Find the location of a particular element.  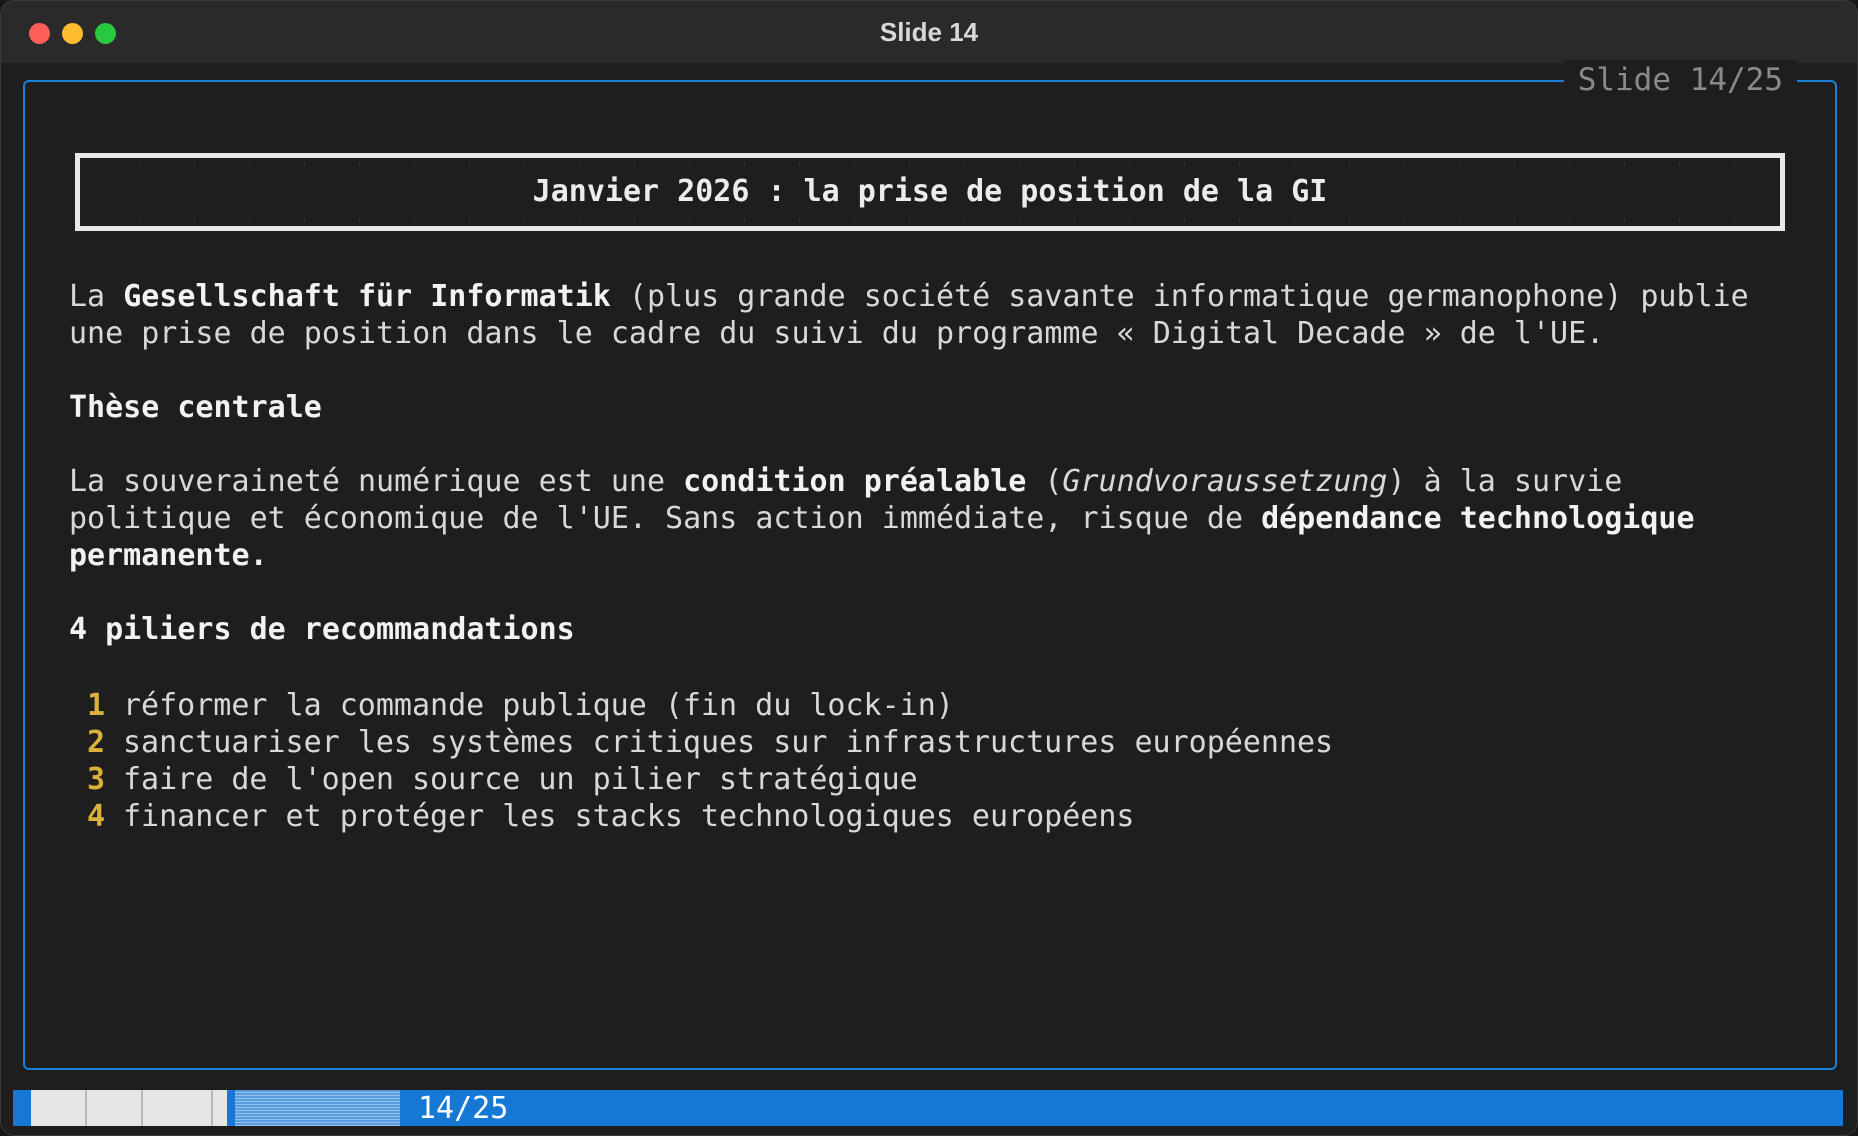

thesis-text: La souveraineté numérique est une is located at coordinates (376, 481).